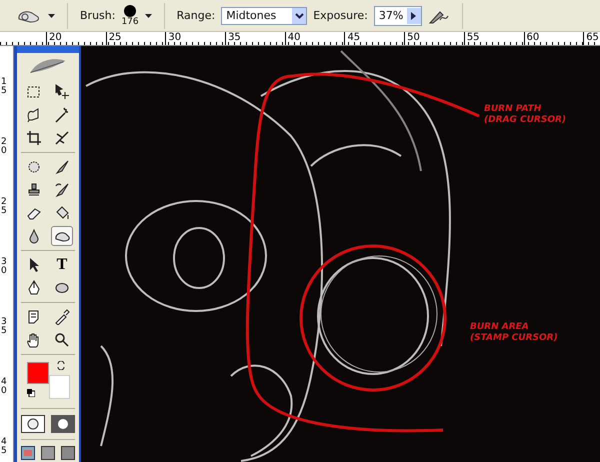 The image size is (600, 462). I want to click on burn-tool-icon, so click(62, 236).